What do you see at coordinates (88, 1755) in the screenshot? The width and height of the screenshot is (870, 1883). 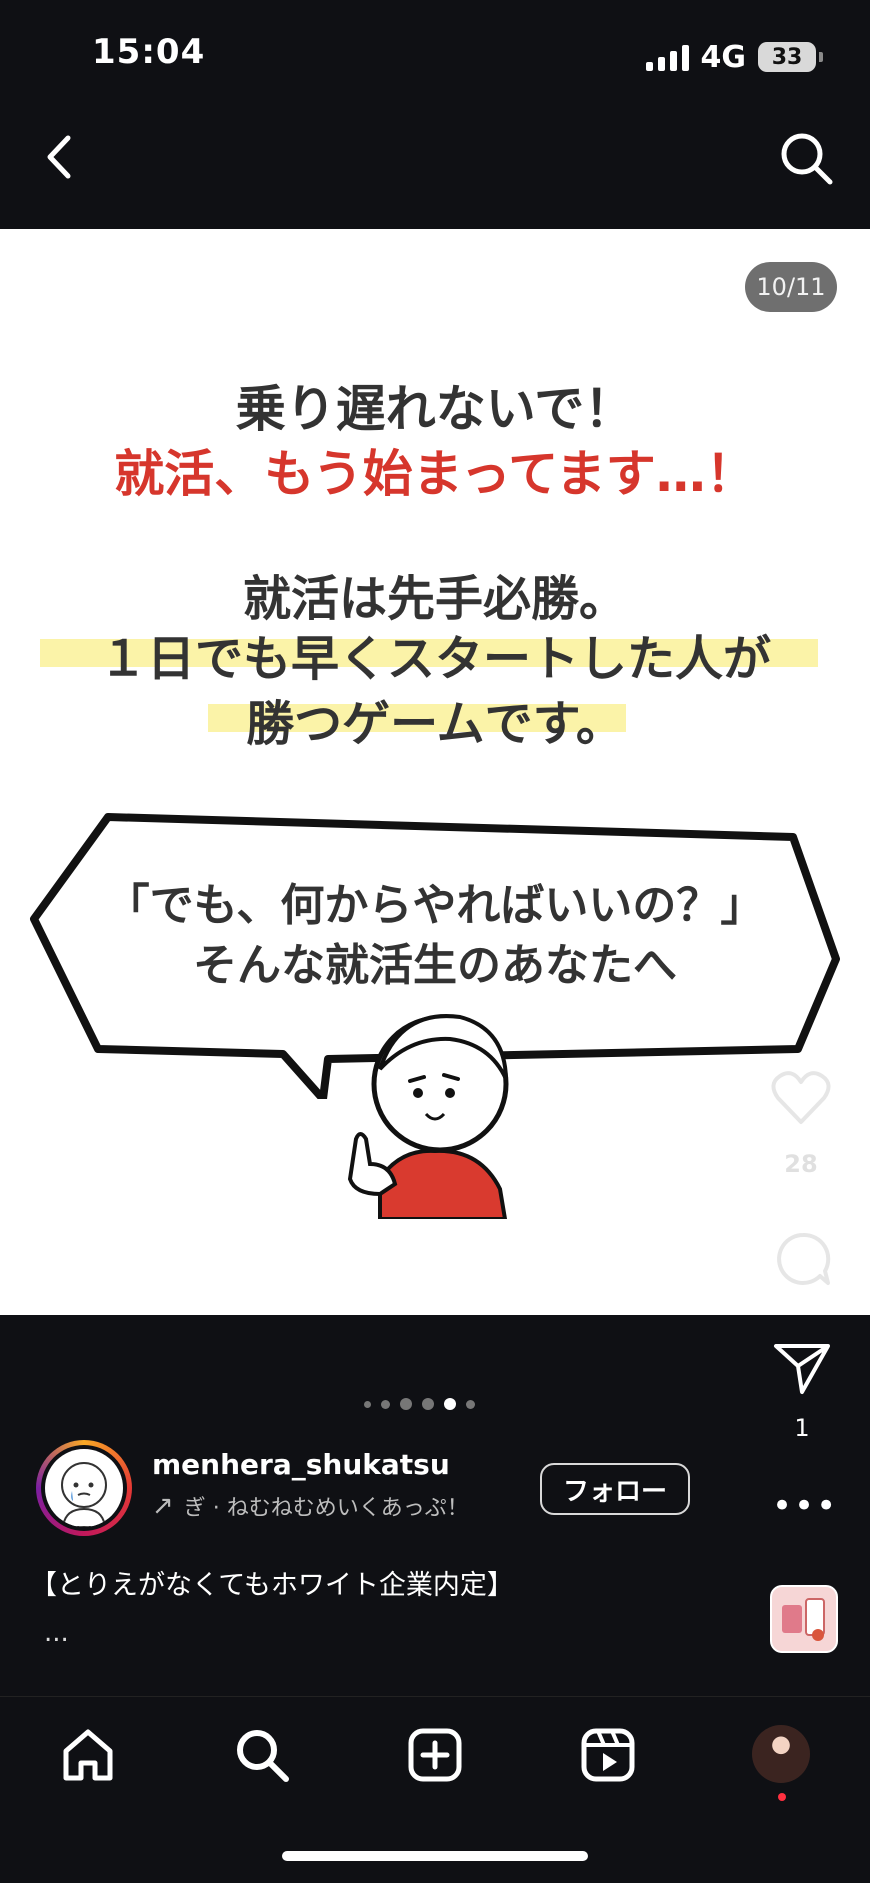 I see `home-icon` at bounding box center [88, 1755].